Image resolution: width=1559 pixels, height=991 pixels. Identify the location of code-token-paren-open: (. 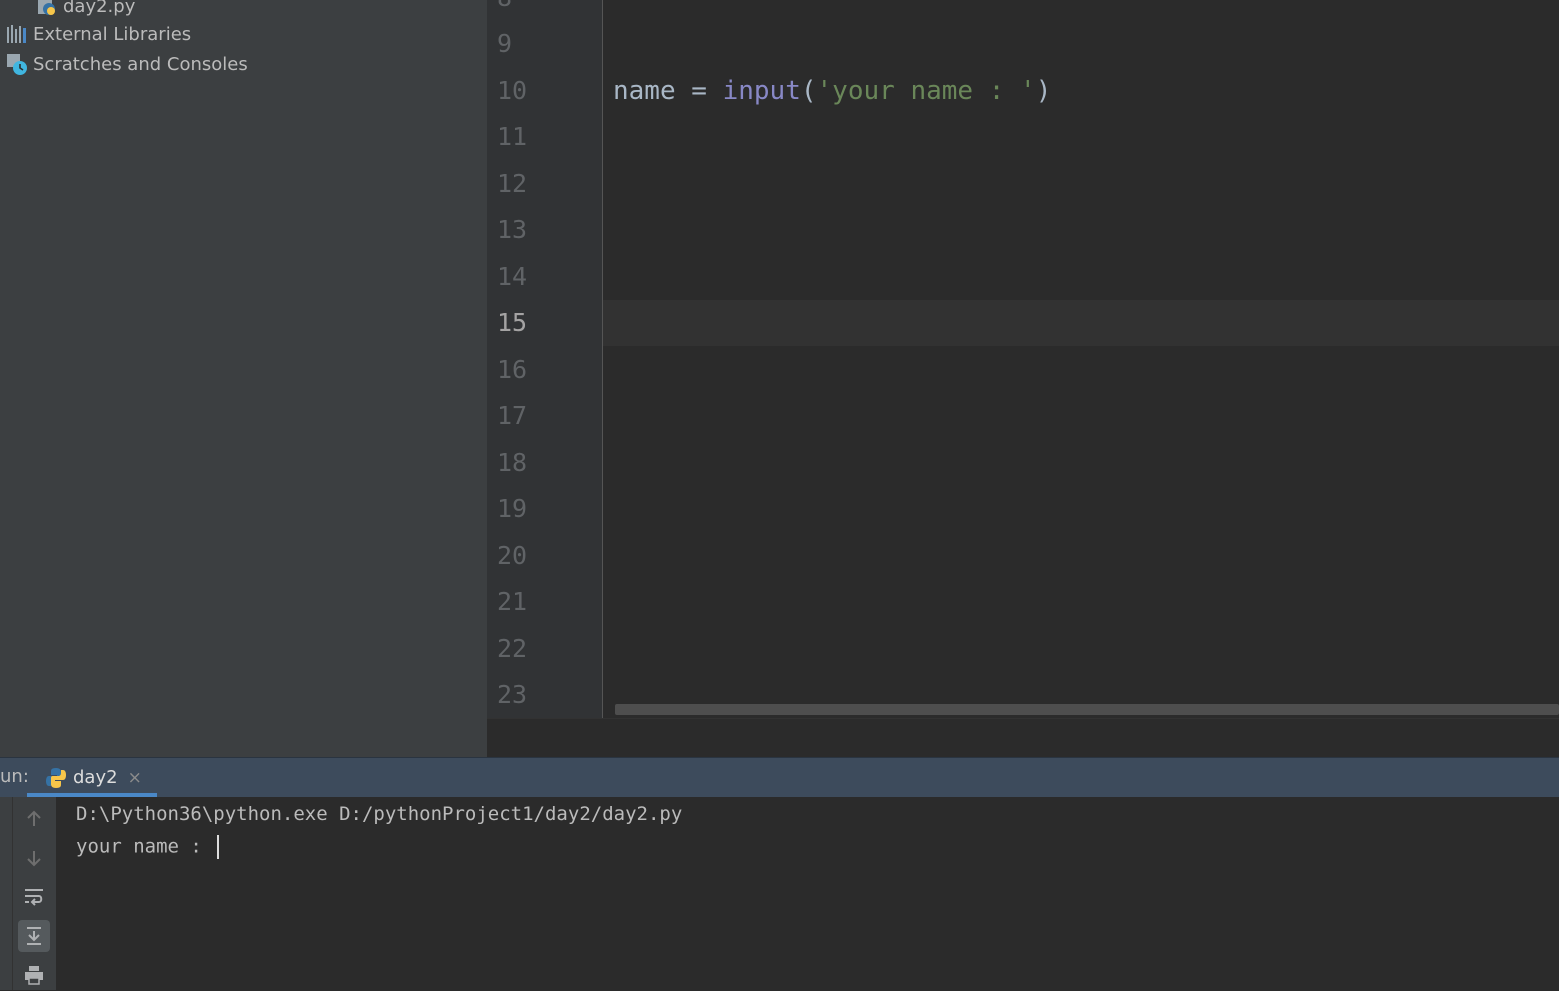
(808, 91).